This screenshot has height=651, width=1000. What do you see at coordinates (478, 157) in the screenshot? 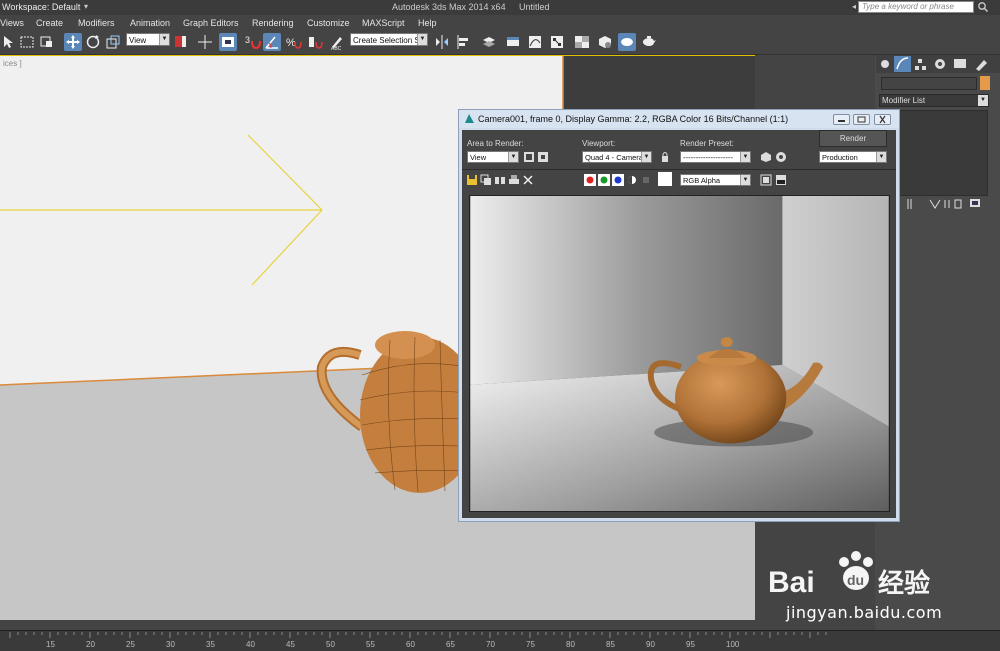
I see `area-to-render-value: View` at bounding box center [478, 157].